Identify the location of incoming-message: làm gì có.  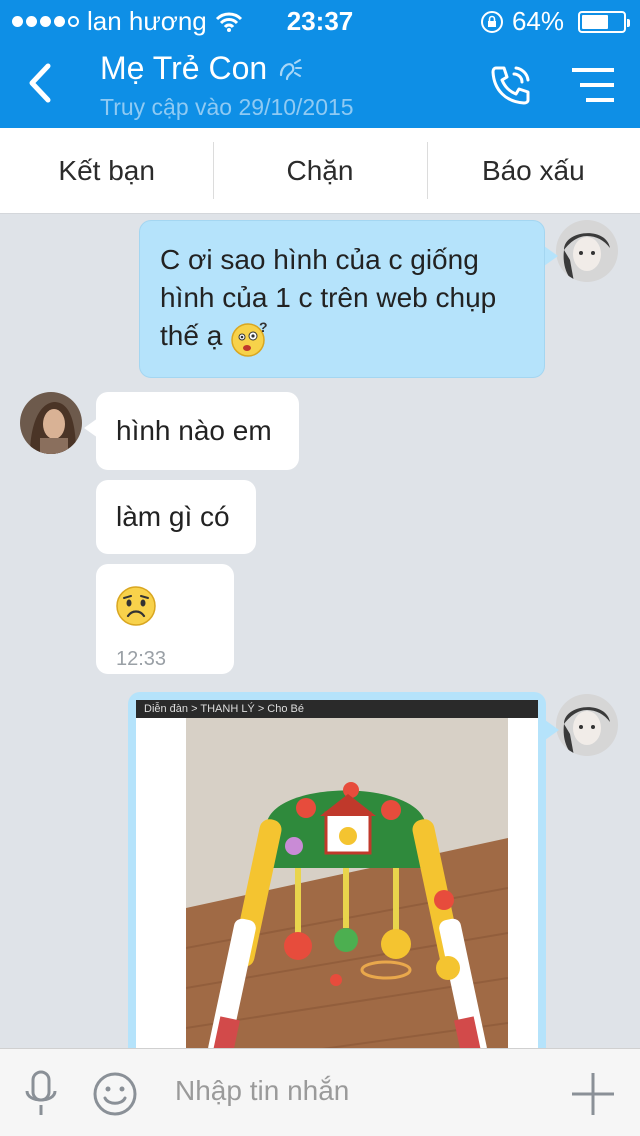
(176, 517).